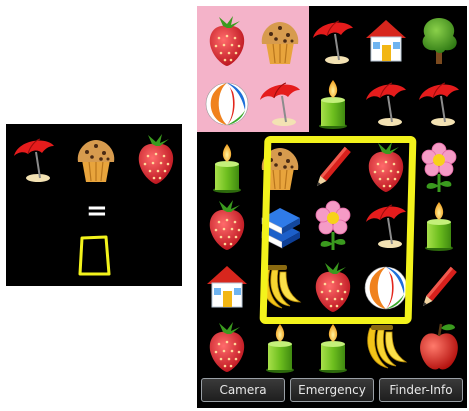 The image size is (469, 411). I want to click on clue-row, so click(94, 162).